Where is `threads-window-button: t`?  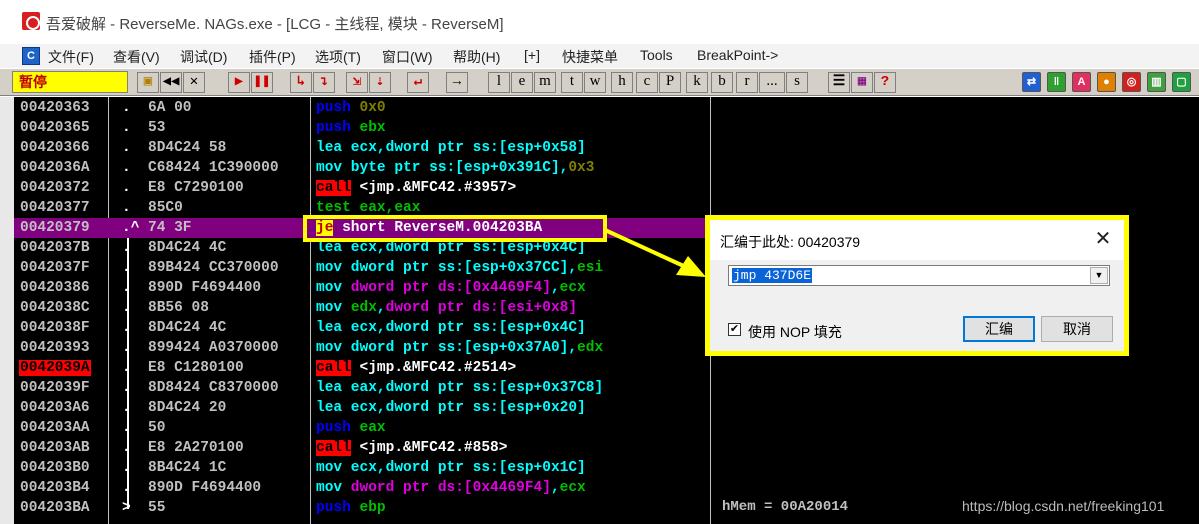 threads-window-button: t is located at coordinates (572, 82).